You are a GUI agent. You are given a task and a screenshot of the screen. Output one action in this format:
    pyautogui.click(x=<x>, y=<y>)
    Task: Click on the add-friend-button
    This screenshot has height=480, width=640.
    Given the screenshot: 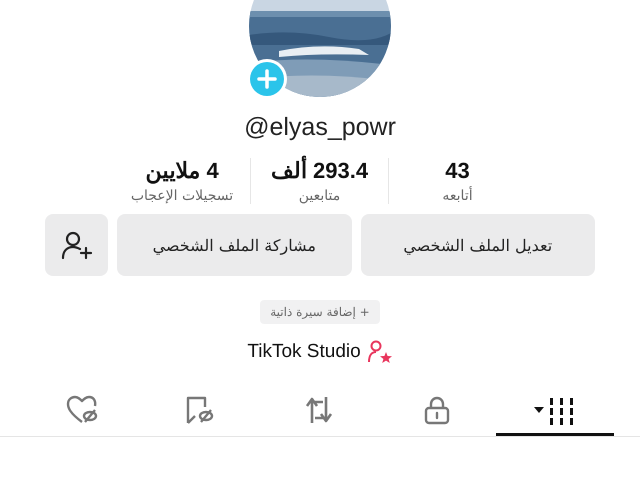 What is the action you would take?
    pyautogui.click(x=76, y=245)
    